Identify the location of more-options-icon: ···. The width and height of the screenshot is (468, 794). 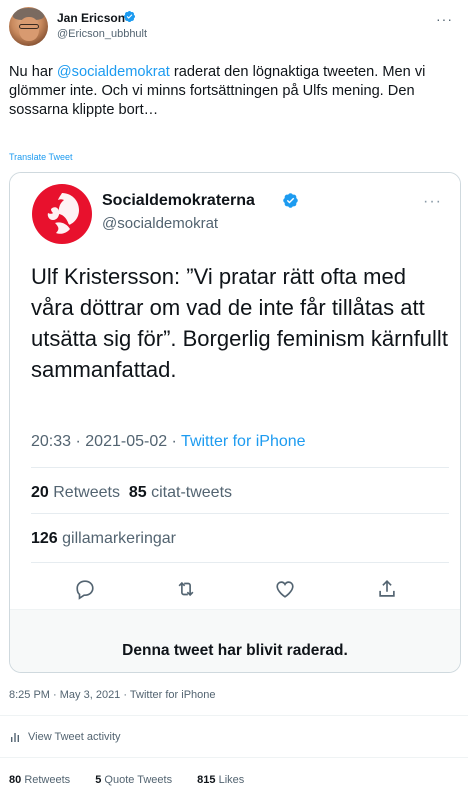
(444, 19).